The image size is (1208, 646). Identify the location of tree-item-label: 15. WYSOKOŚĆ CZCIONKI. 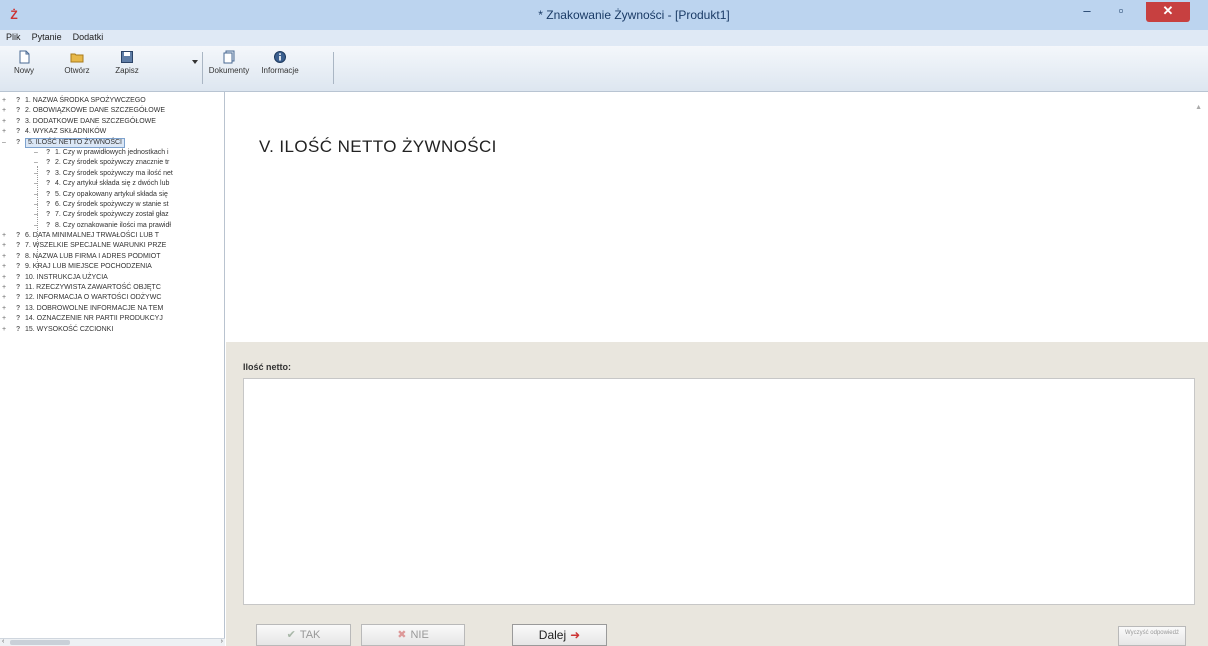
(69, 329).